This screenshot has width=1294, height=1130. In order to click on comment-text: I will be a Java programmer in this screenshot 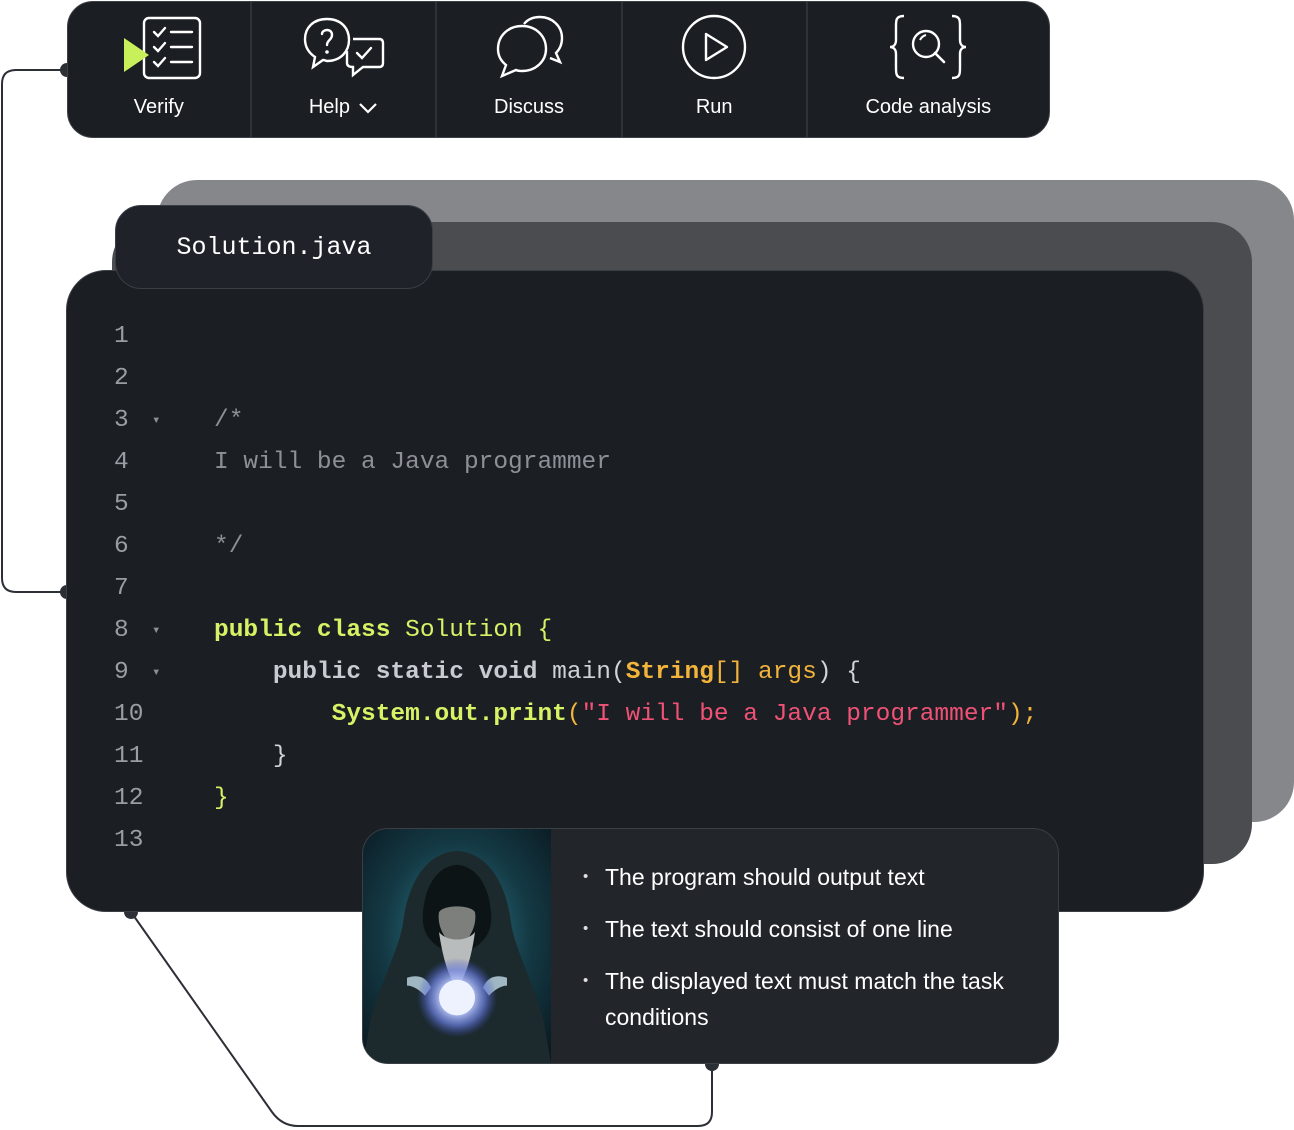, I will do `click(412, 462)`.